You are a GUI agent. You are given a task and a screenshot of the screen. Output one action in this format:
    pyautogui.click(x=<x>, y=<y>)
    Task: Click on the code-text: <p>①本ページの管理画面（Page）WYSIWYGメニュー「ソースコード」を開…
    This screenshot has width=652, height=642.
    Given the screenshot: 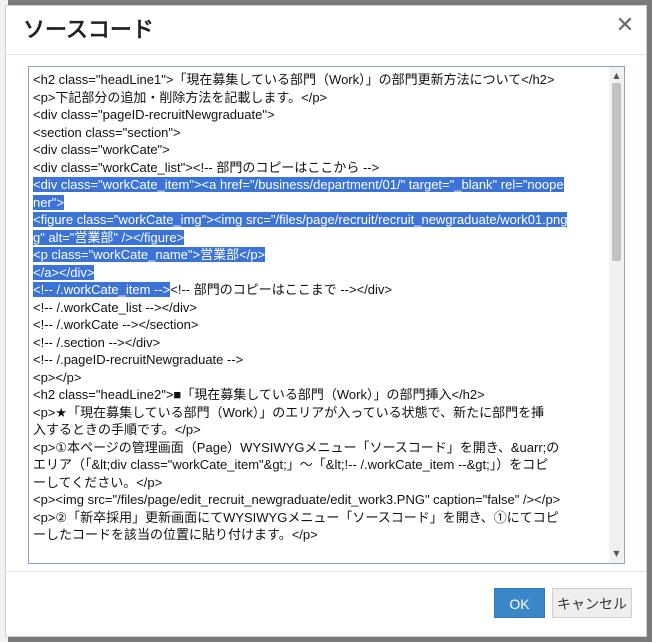 What is the action you would take?
    pyautogui.click(x=296, y=447)
    